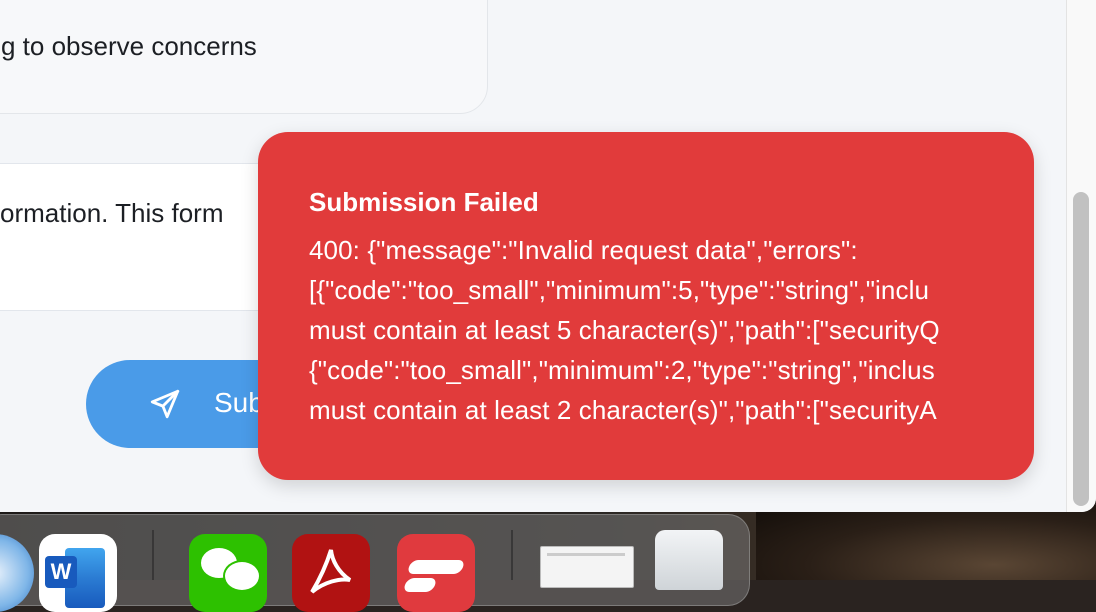 The width and height of the screenshot is (1096, 612). Describe the element at coordinates (689, 560) in the screenshot. I see `trash-icon` at that location.